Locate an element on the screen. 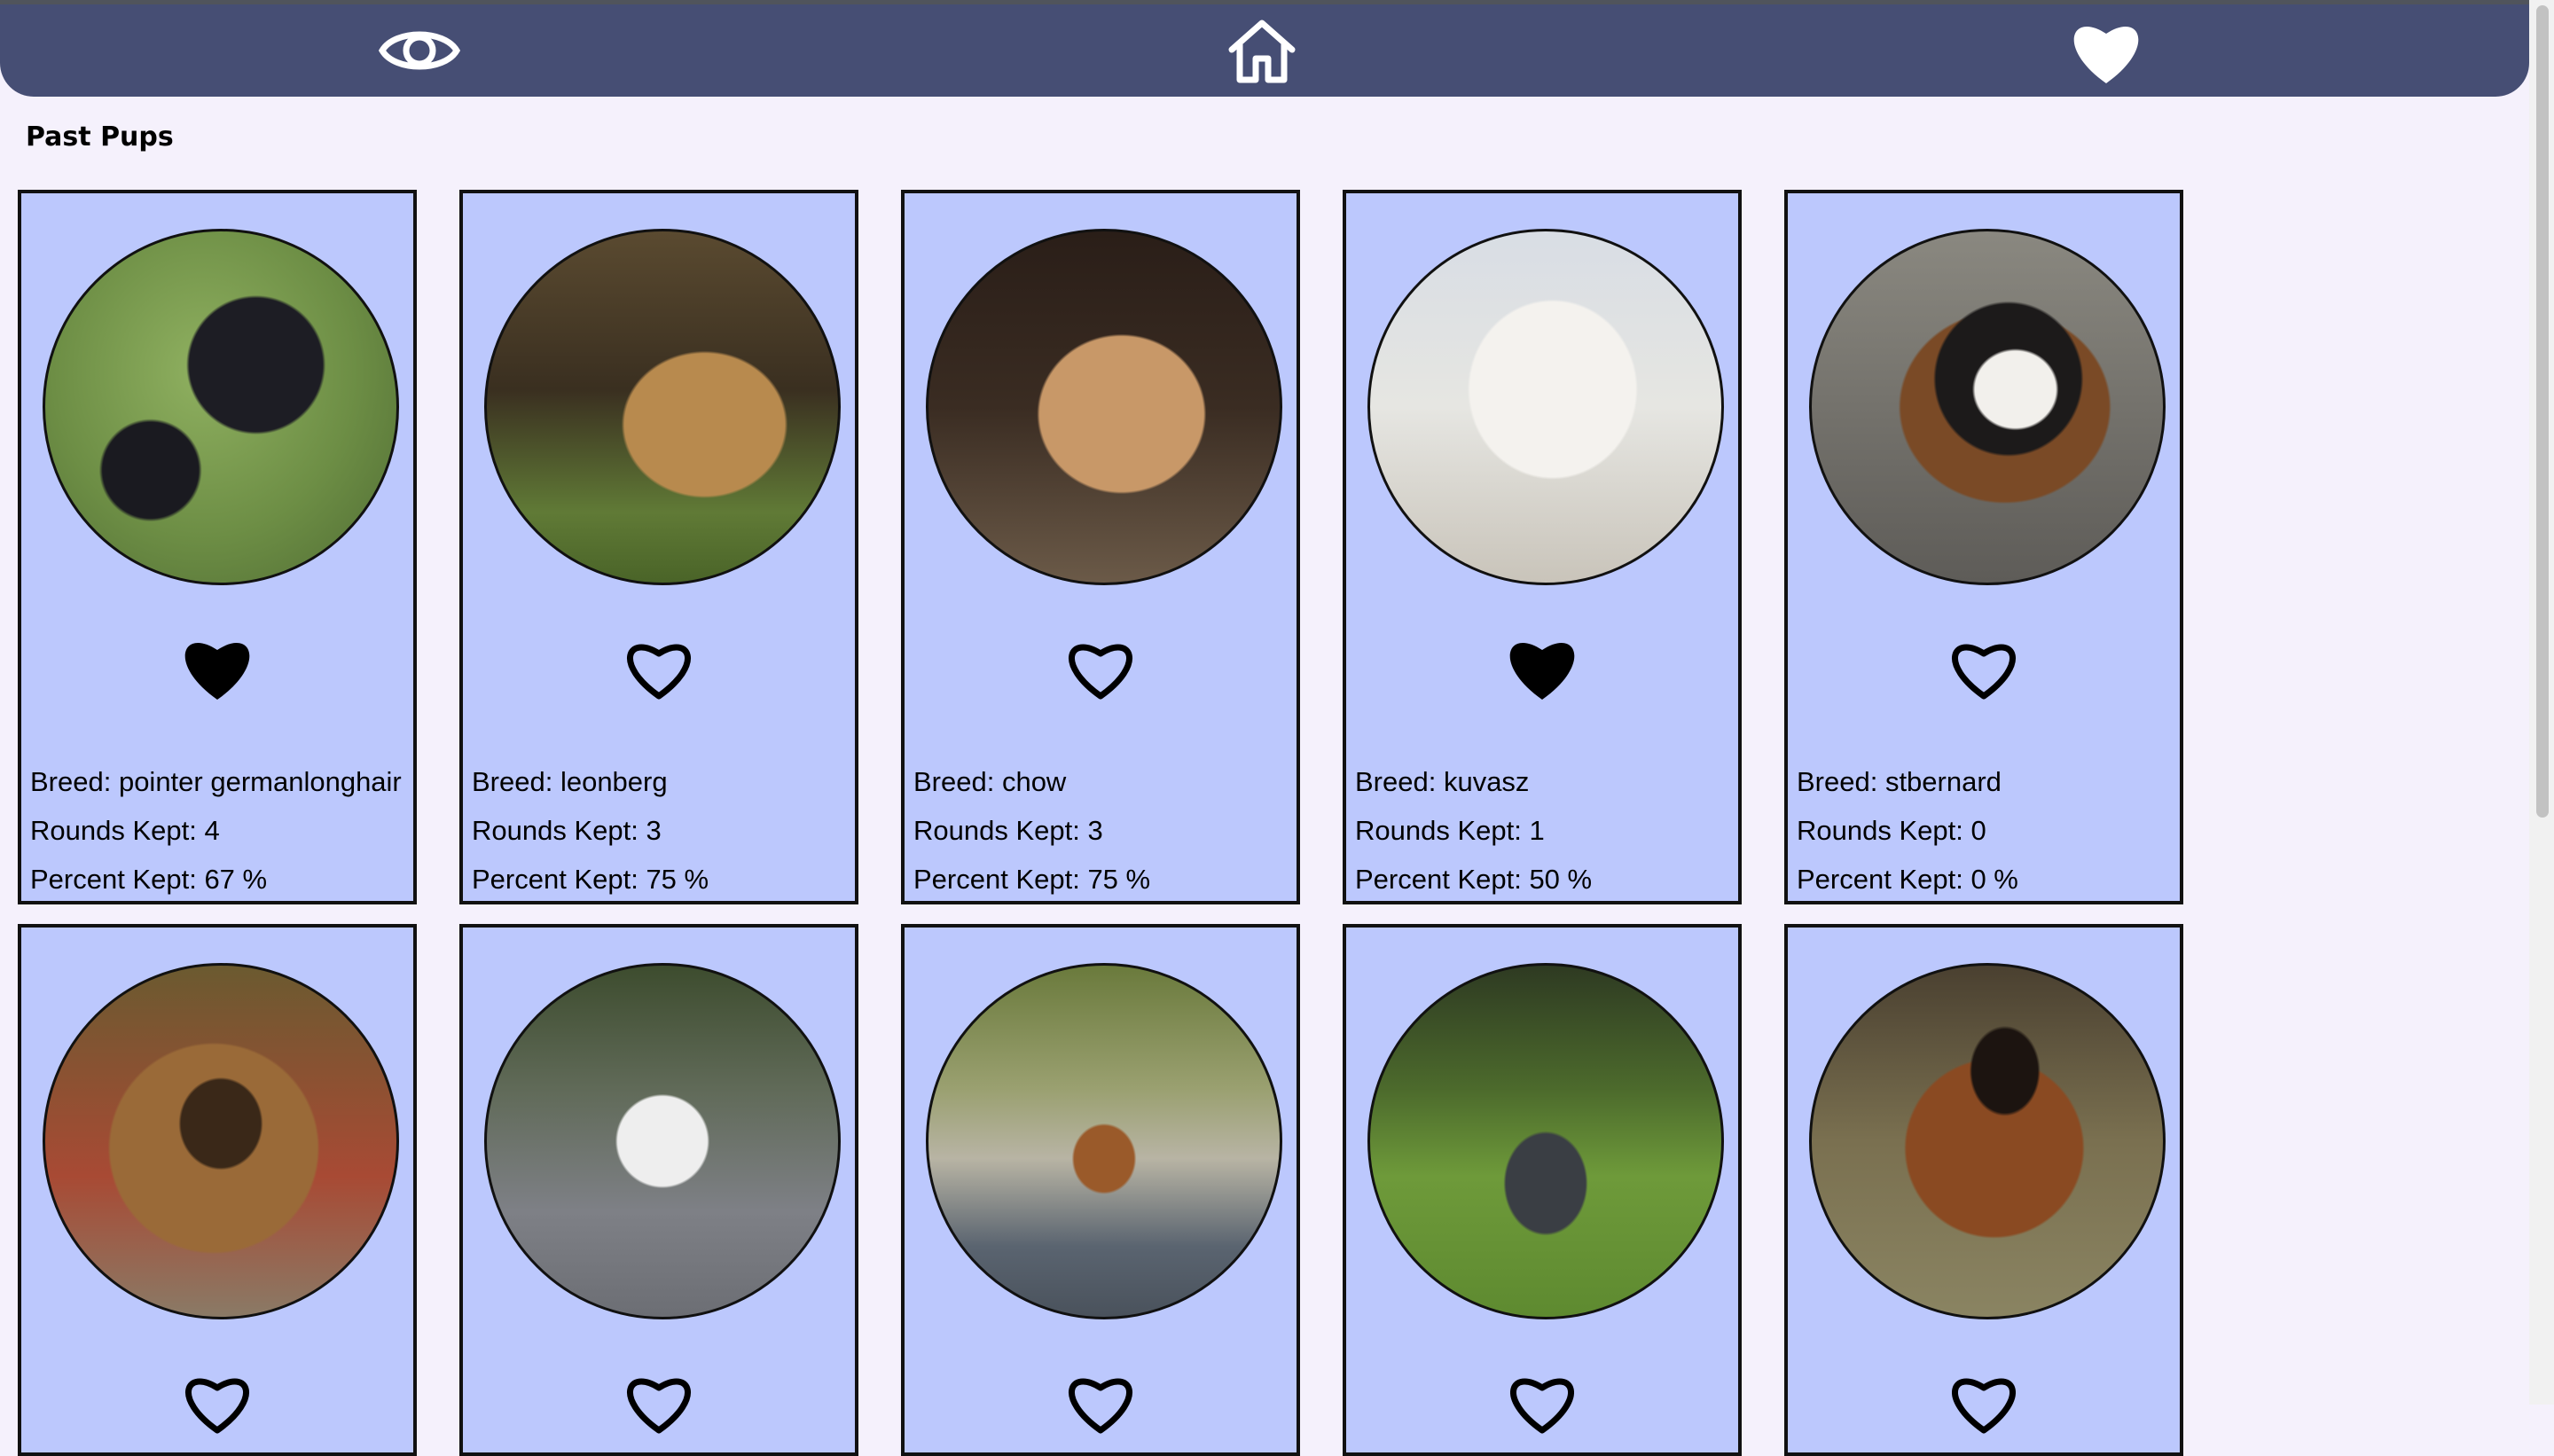  breed-label: Breed: chow is located at coordinates (990, 781).